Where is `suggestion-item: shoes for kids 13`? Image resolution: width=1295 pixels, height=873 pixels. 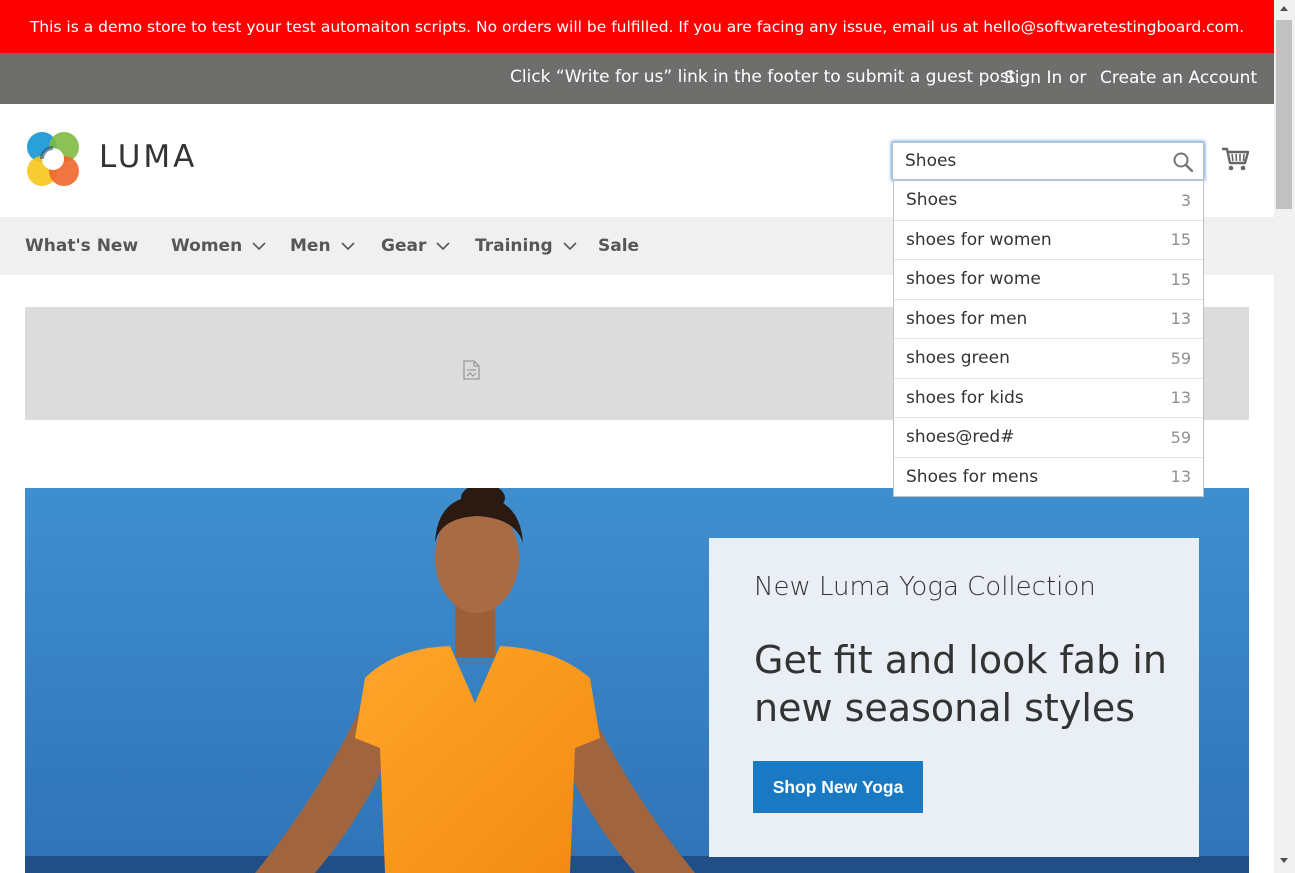
suggestion-item: shoes for kids 13 is located at coordinates (1048, 398).